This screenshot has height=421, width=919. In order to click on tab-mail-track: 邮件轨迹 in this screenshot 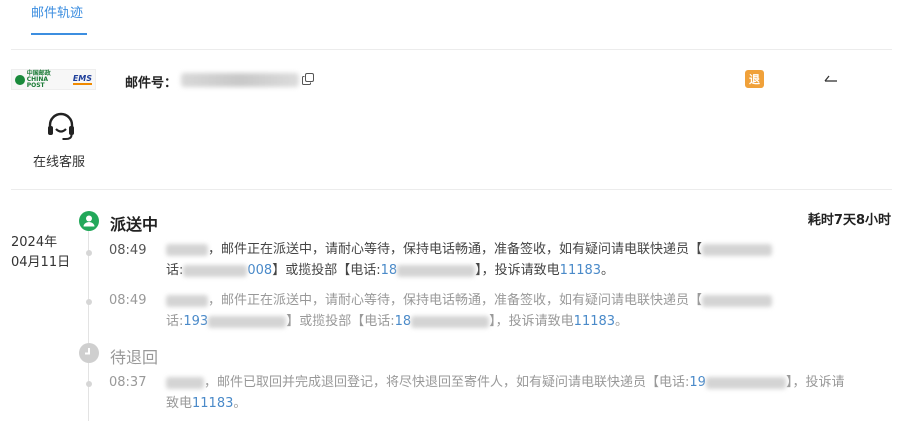, I will do `click(57, 11)`.